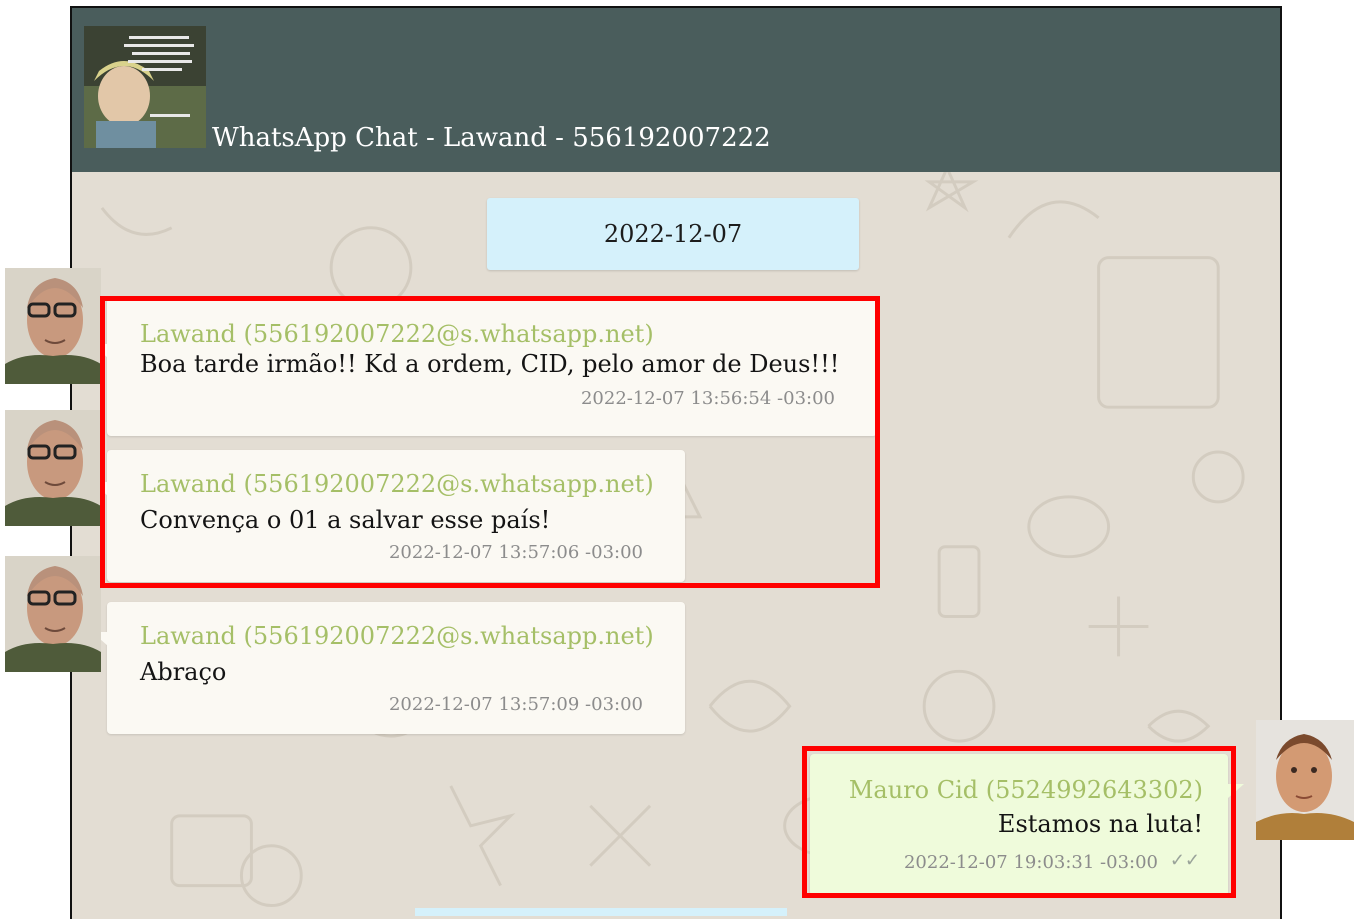  What do you see at coordinates (145, 87) in the screenshot?
I see `contact-profile-picture` at bounding box center [145, 87].